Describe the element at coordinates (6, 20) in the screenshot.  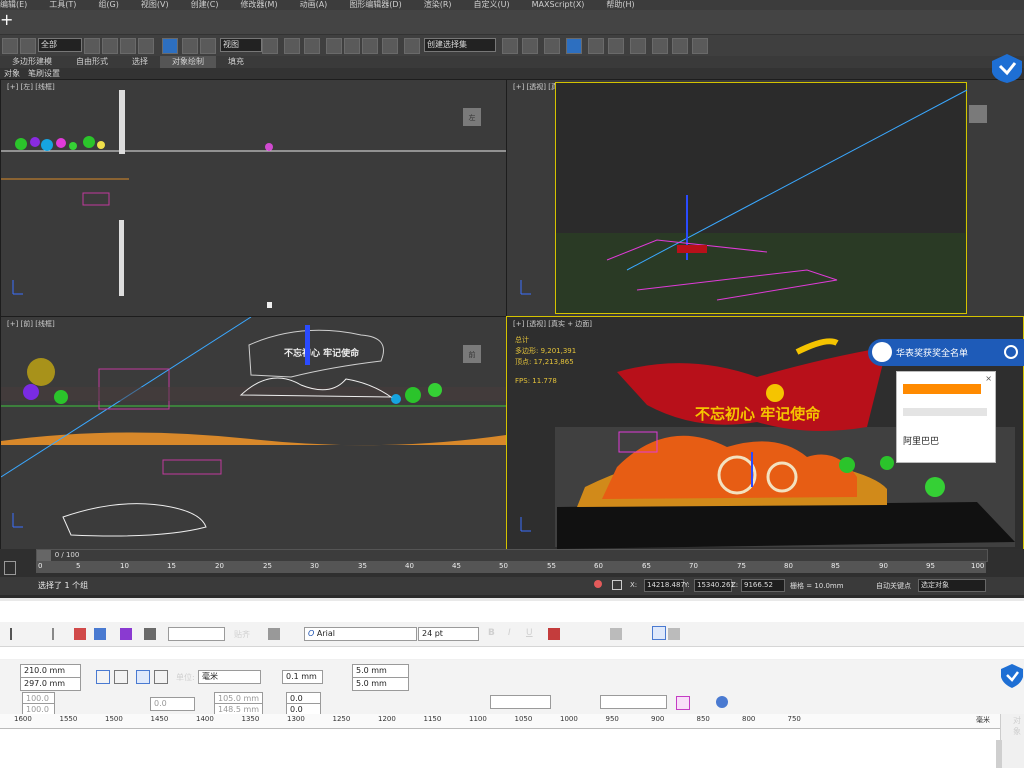
I see `plus-icon: +` at that location.